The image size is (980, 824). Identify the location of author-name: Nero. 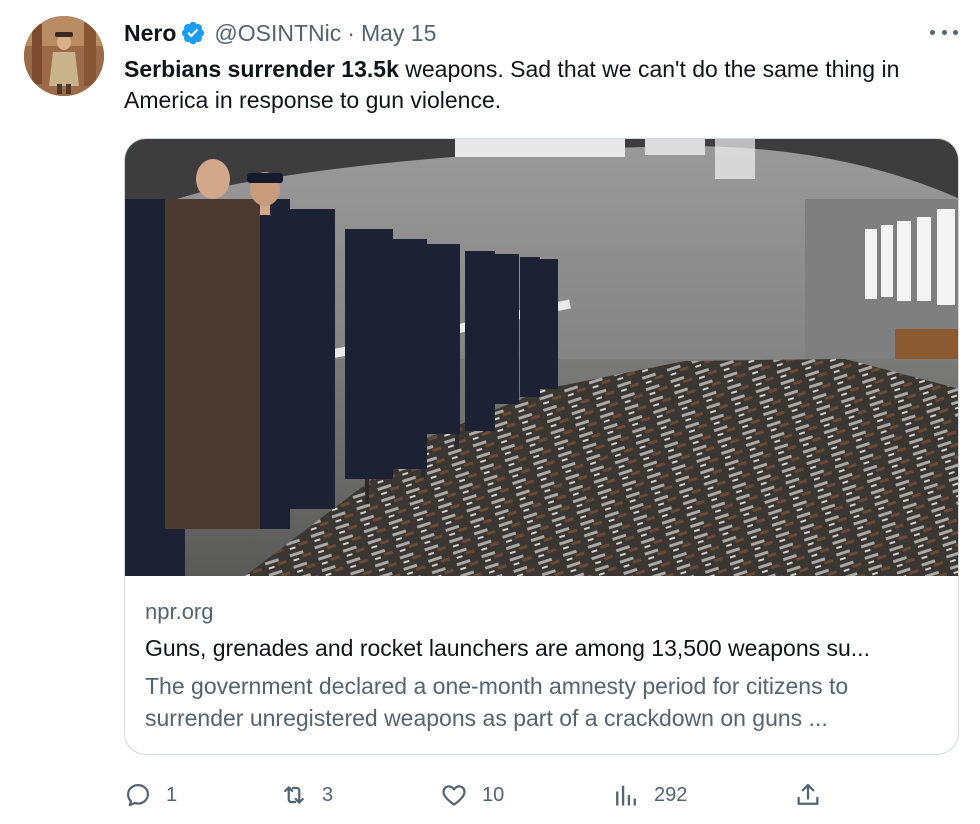
(150, 33).